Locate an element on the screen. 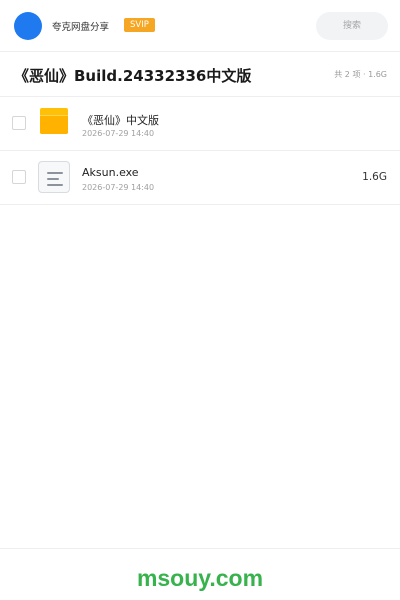 The width and height of the screenshot is (400, 600). watermark-text: msouy.com is located at coordinates (200, 578).